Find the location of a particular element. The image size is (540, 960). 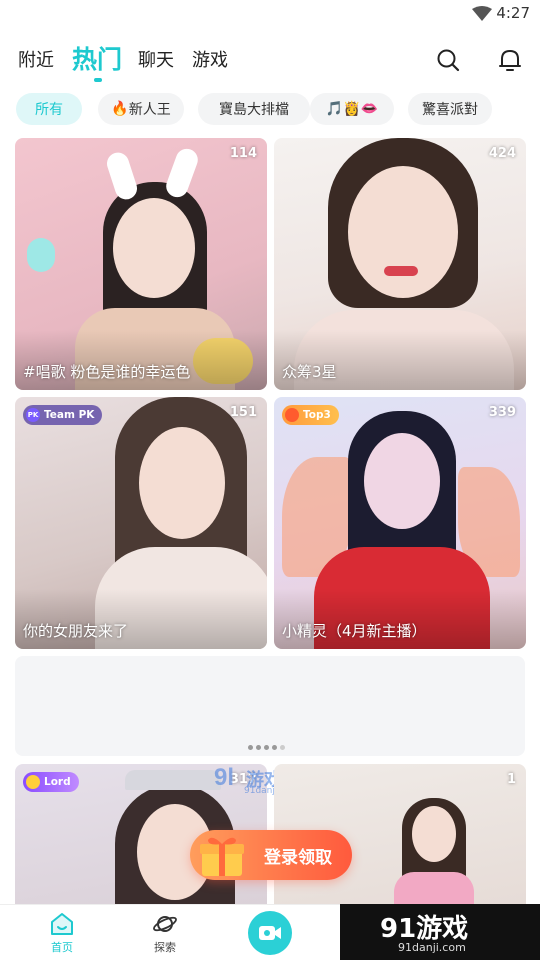

streamer-lips is located at coordinates (401, 271).